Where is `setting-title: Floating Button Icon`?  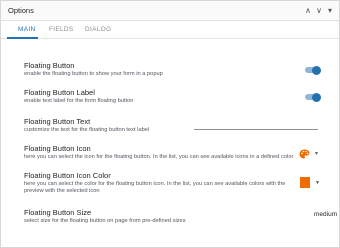
setting-title: Floating Button Icon is located at coordinates (57, 148).